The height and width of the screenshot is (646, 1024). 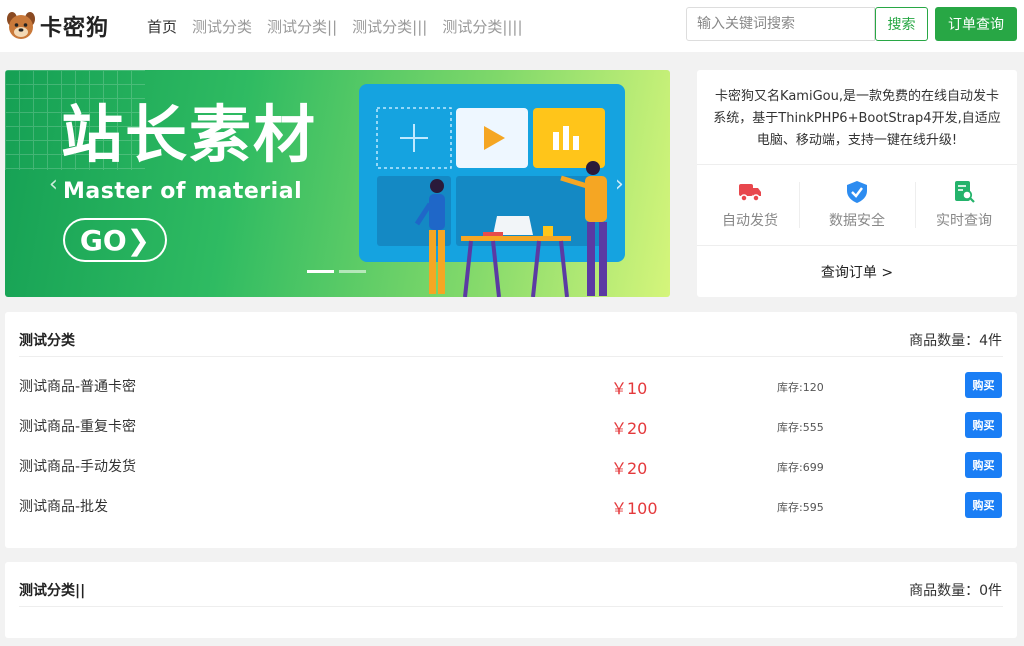 What do you see at coordinates (629, 388) in the screenshot?
I see `product-price: ￥10` at bounding box center [629, 388].